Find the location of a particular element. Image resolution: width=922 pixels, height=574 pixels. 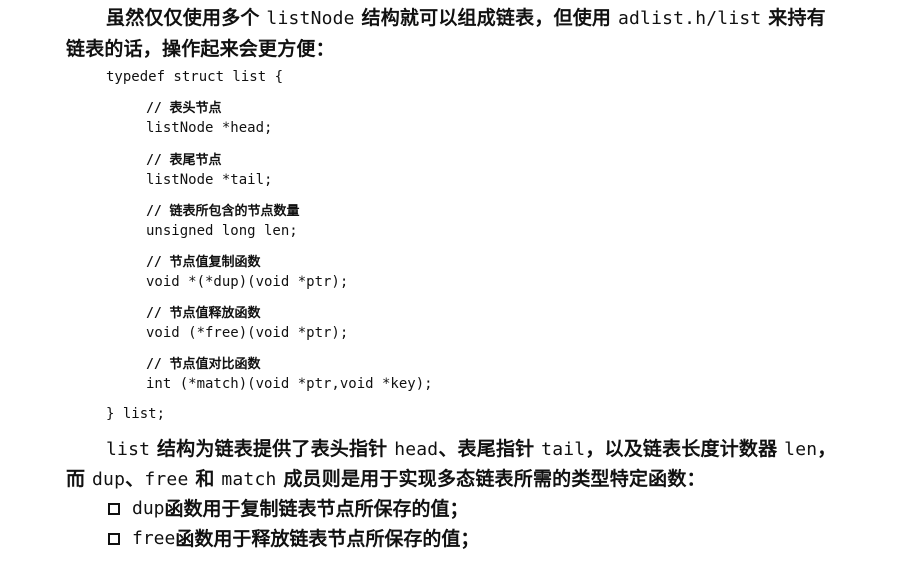

code-decl-tail: listNode *tail; is located at coordinates (209, 180).